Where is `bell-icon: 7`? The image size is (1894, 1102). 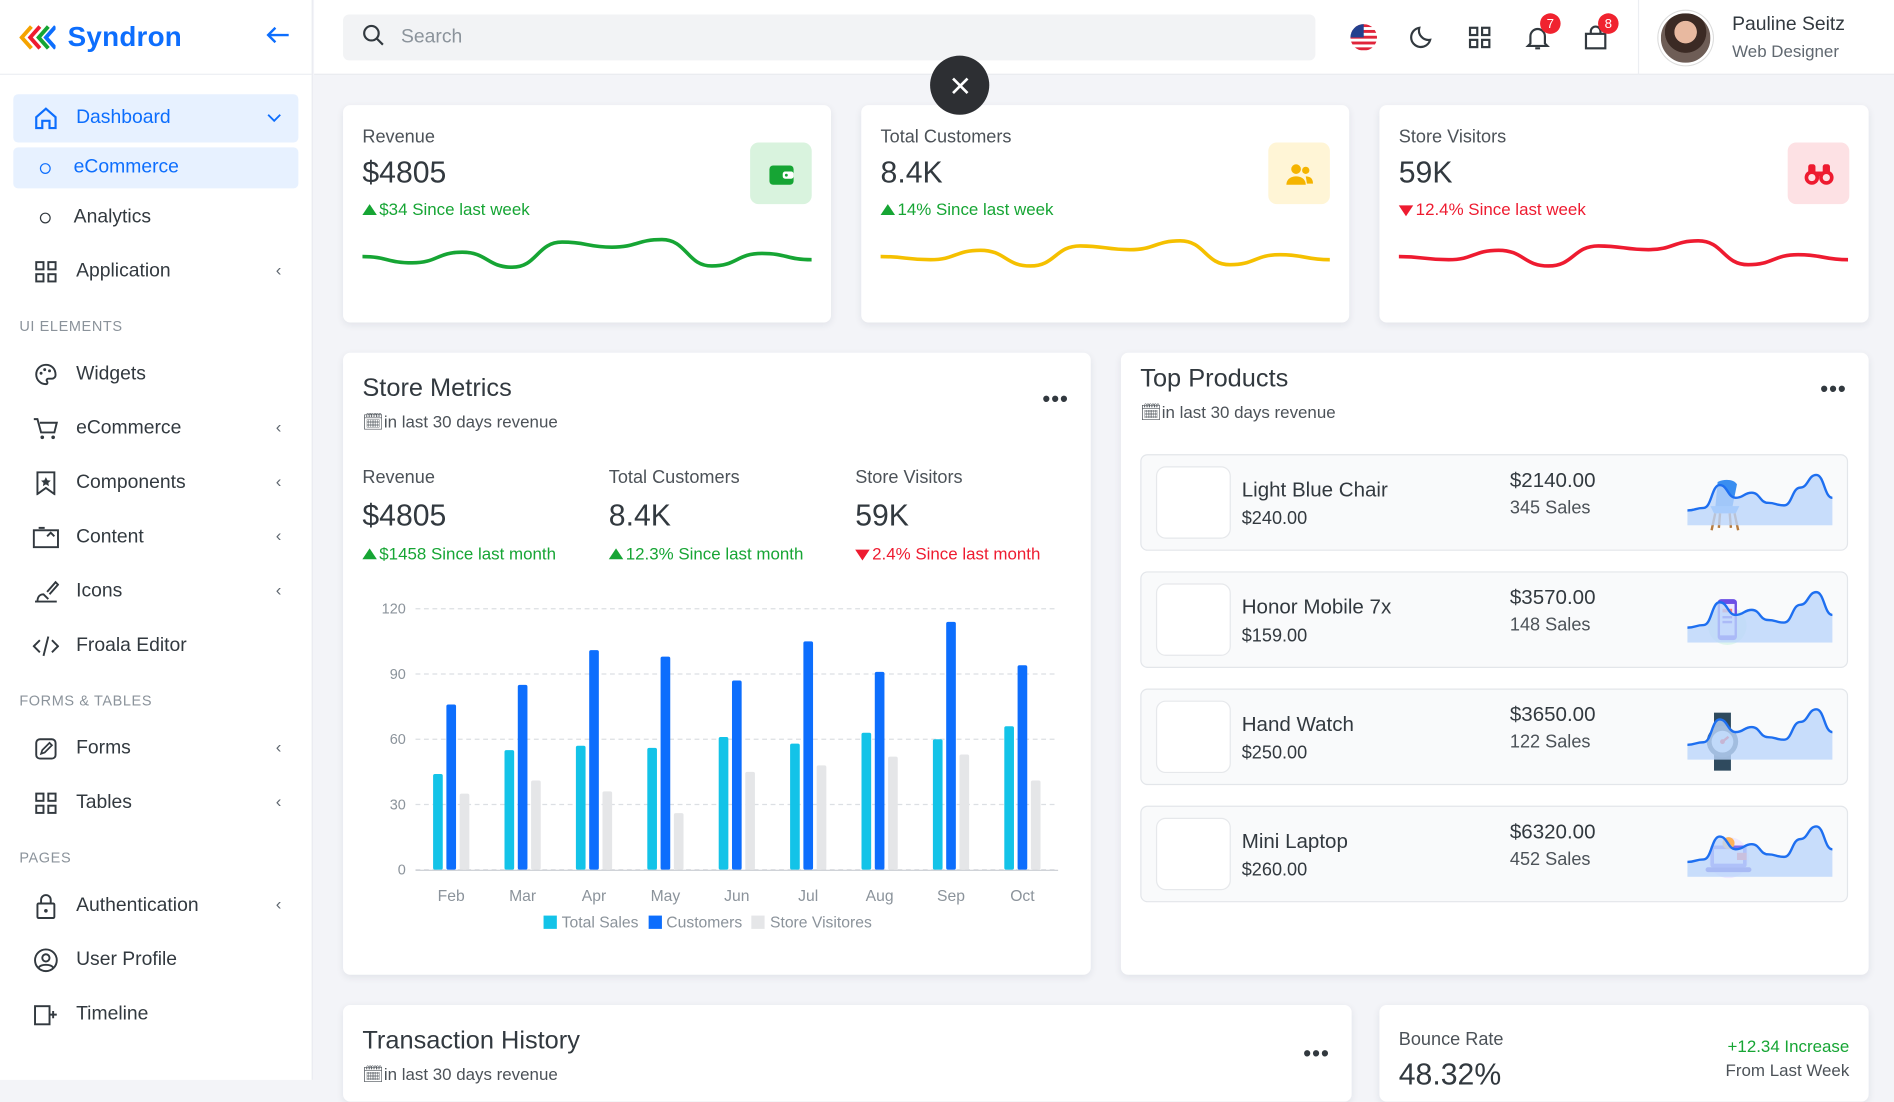
bell-icon: 7 is located at coordinates (1539, 35).